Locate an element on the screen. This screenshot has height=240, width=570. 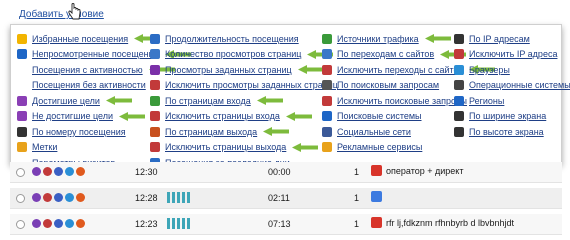
exit-off-icon is located at coordinates (155, 147).